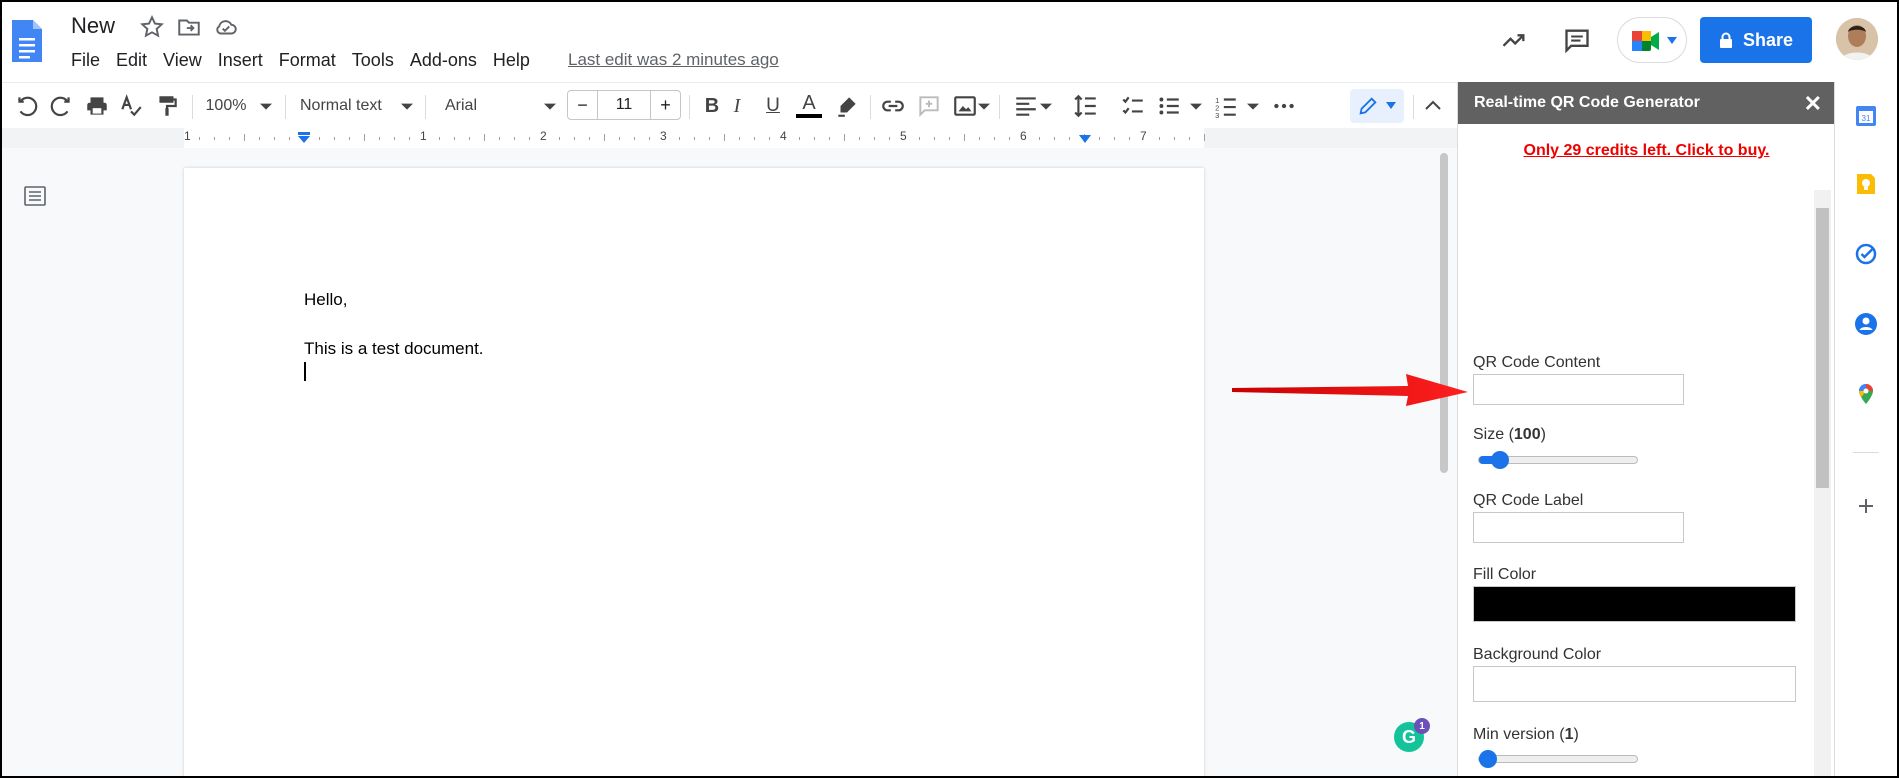 The image size is (1899, 778). I want to click on cloud-saved-icon, so click(226, 27).